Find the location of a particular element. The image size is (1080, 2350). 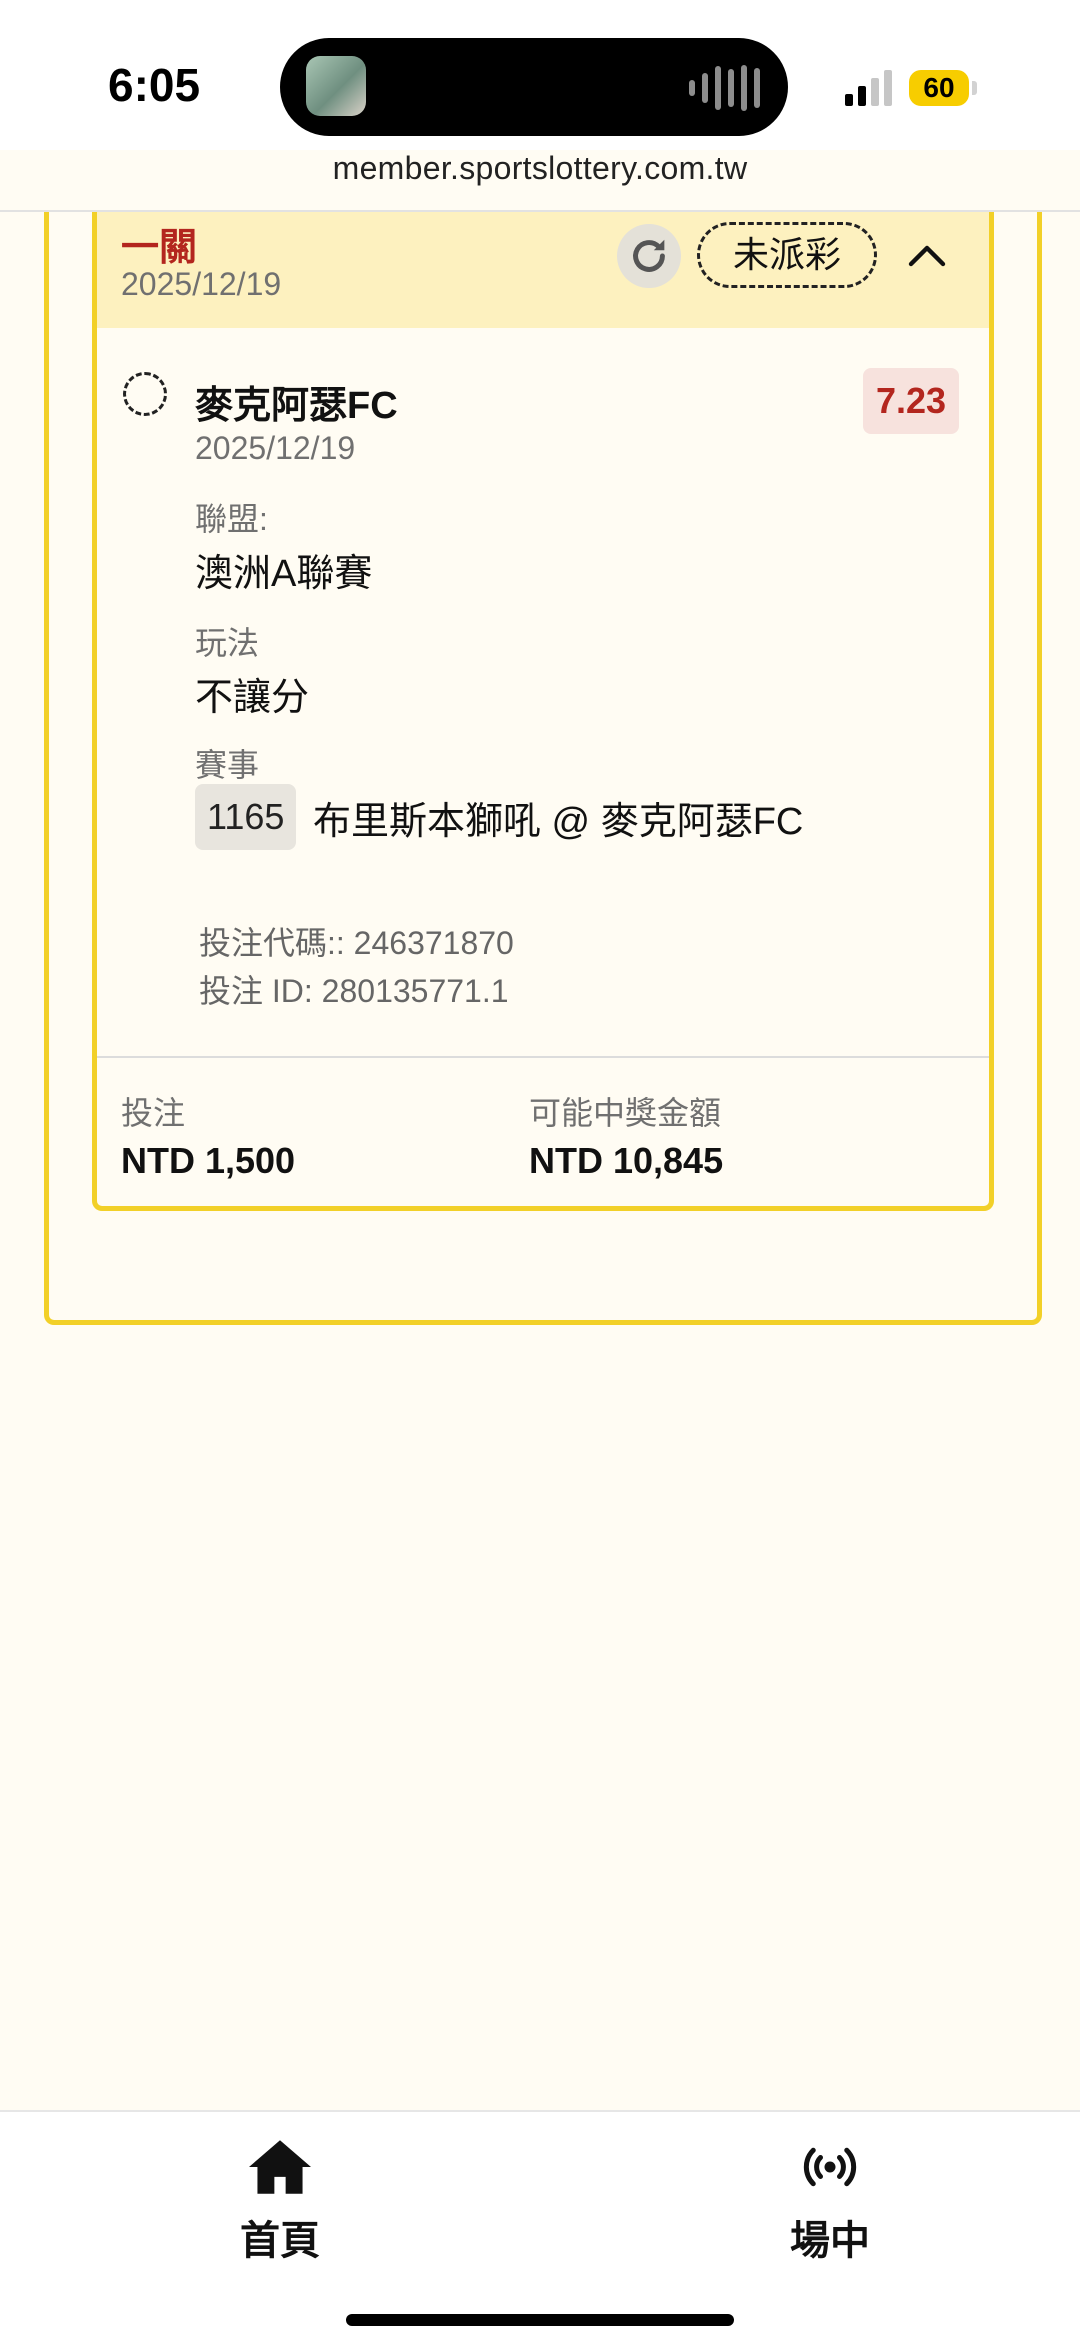

tab-home-label: 首頁 is located at coordinates (280, 2241).